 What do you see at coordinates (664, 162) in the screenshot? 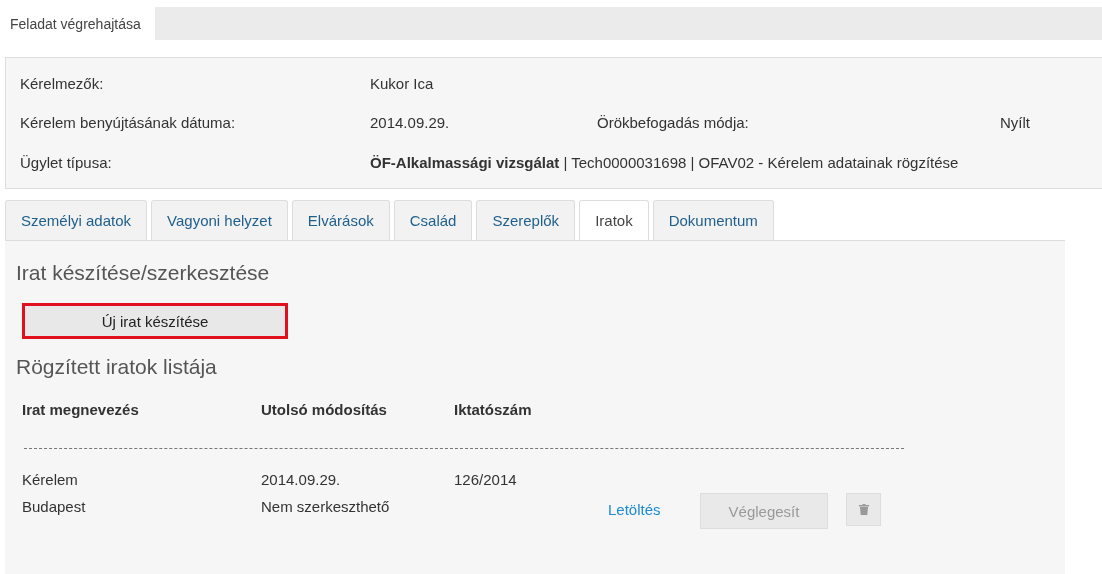
I see `info-value: ÖF-Alkalmassági vizsgálat | Tech0000031698 | OFAV02 - Kérelem adatainak rögzítése` at bounding box center [664, 162].